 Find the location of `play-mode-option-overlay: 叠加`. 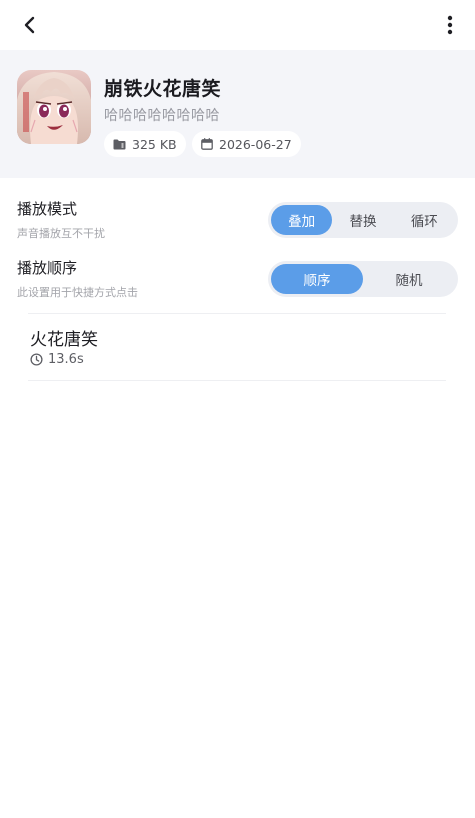

play-mode-option-overlay: 叠加 is located at coordinates (302, 220).